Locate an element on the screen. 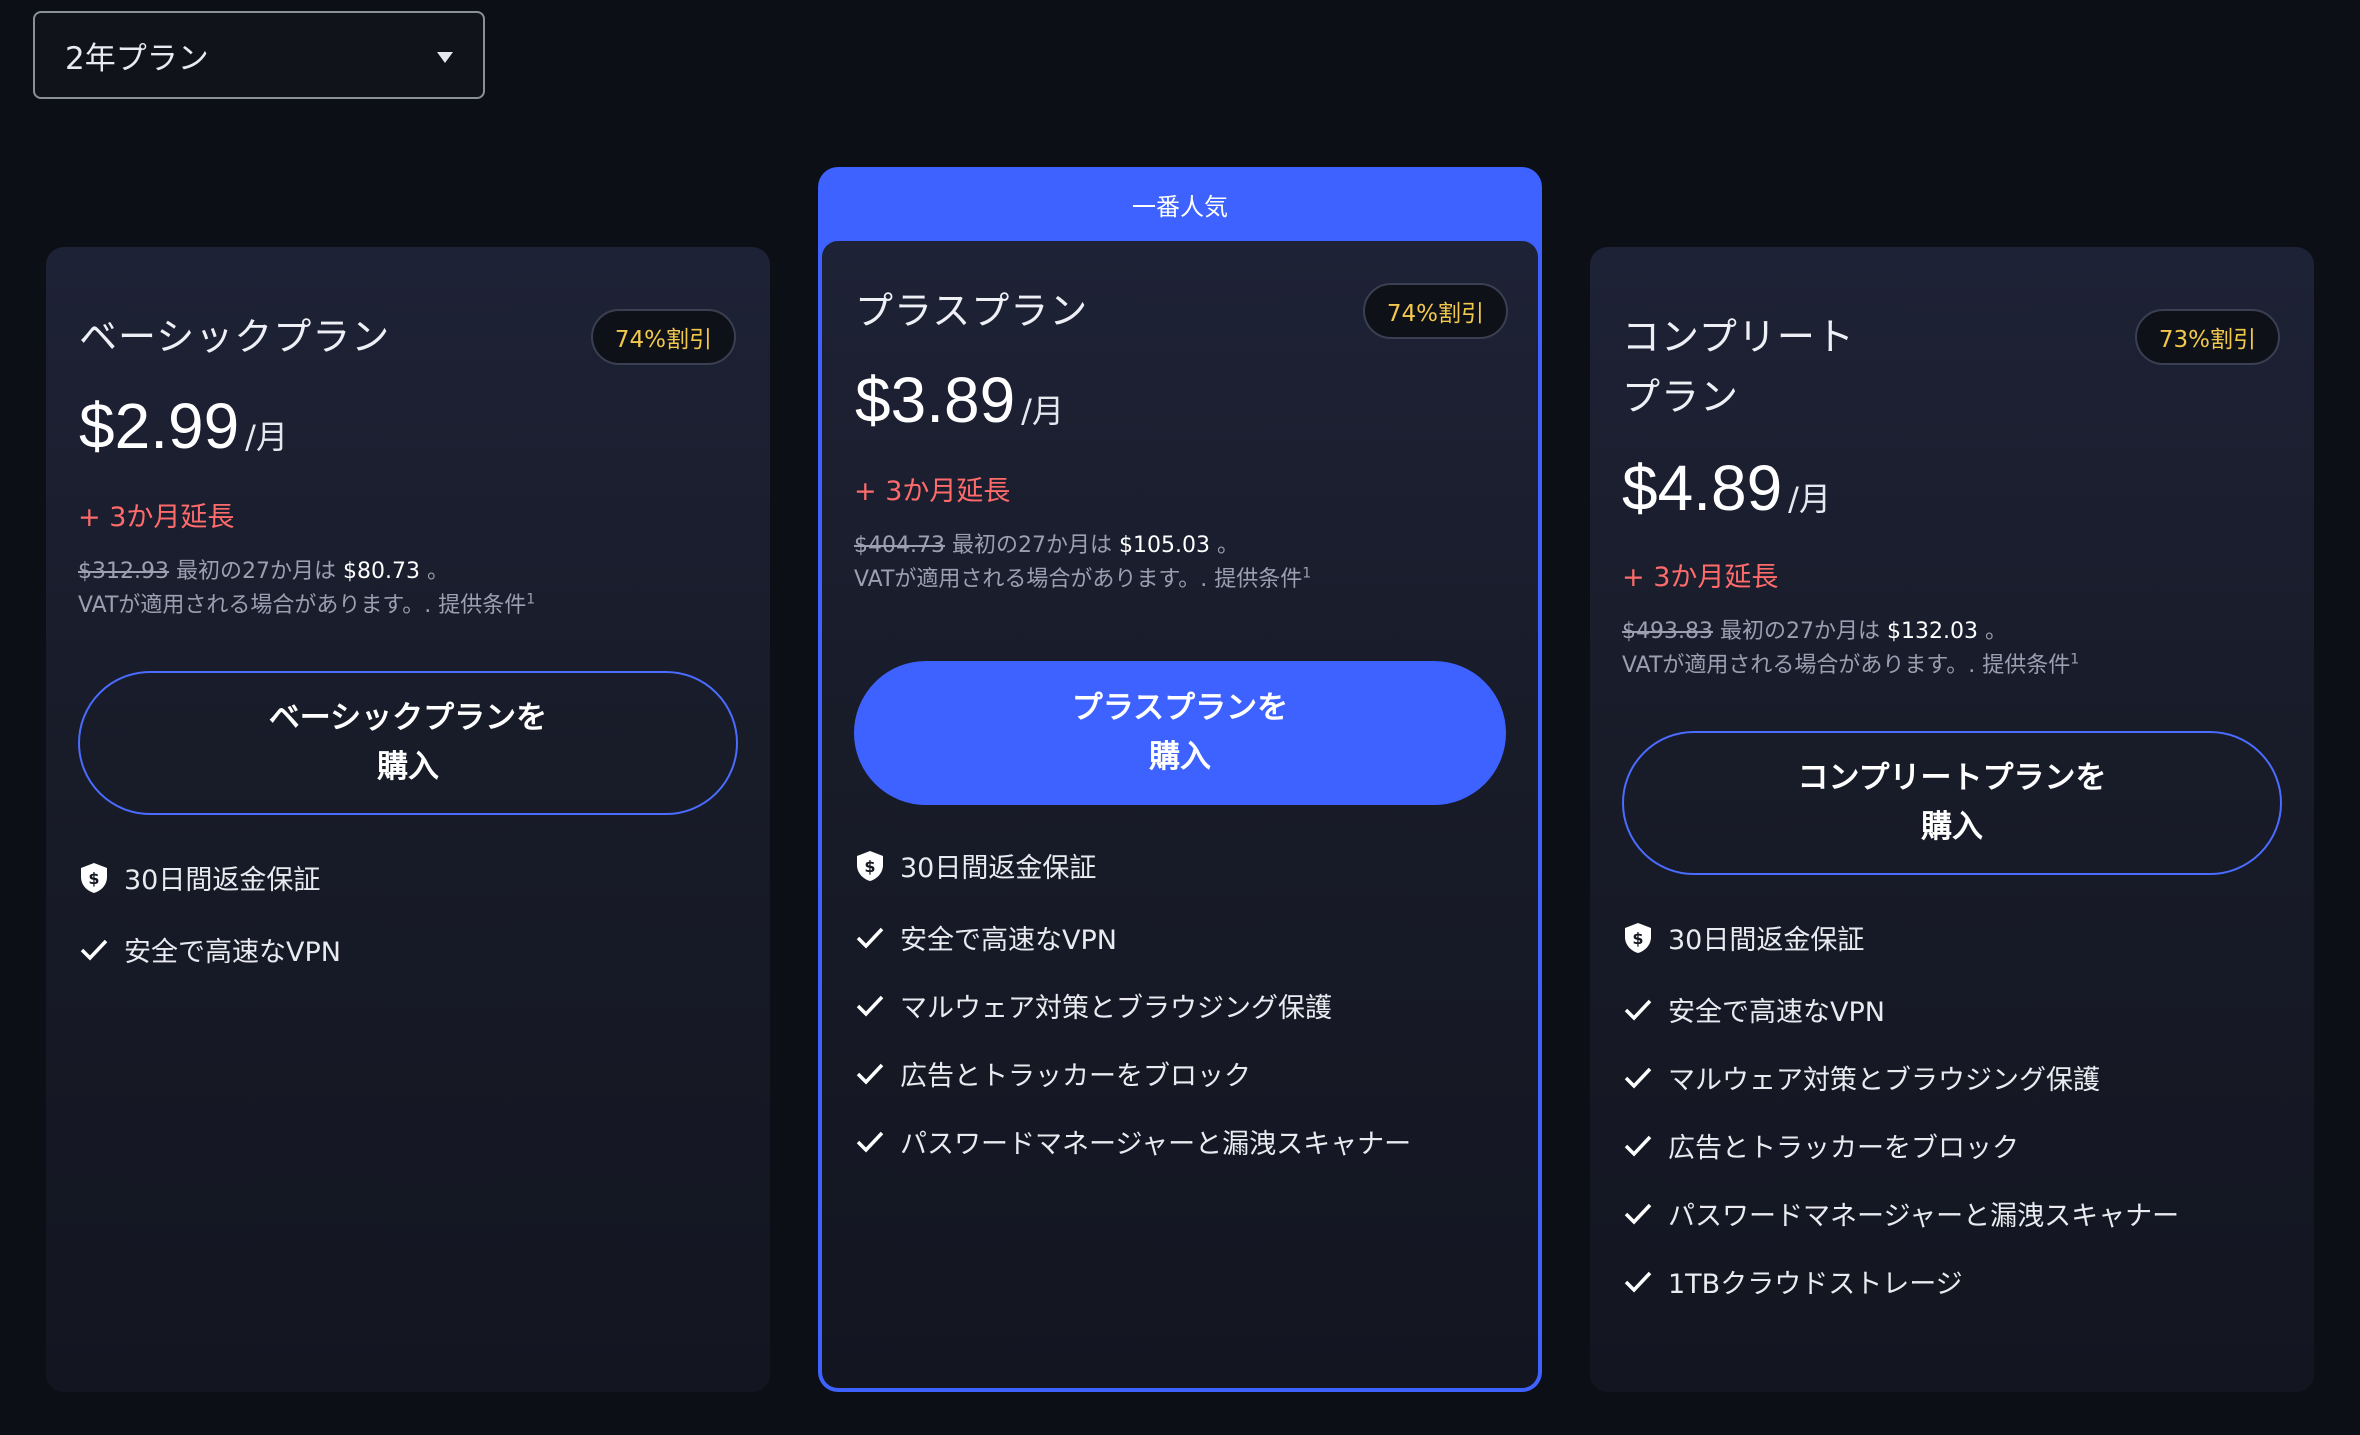 This screenshot has height=1435, width=2360. price: $2.99 /月 is located at coordinates (183, 426).